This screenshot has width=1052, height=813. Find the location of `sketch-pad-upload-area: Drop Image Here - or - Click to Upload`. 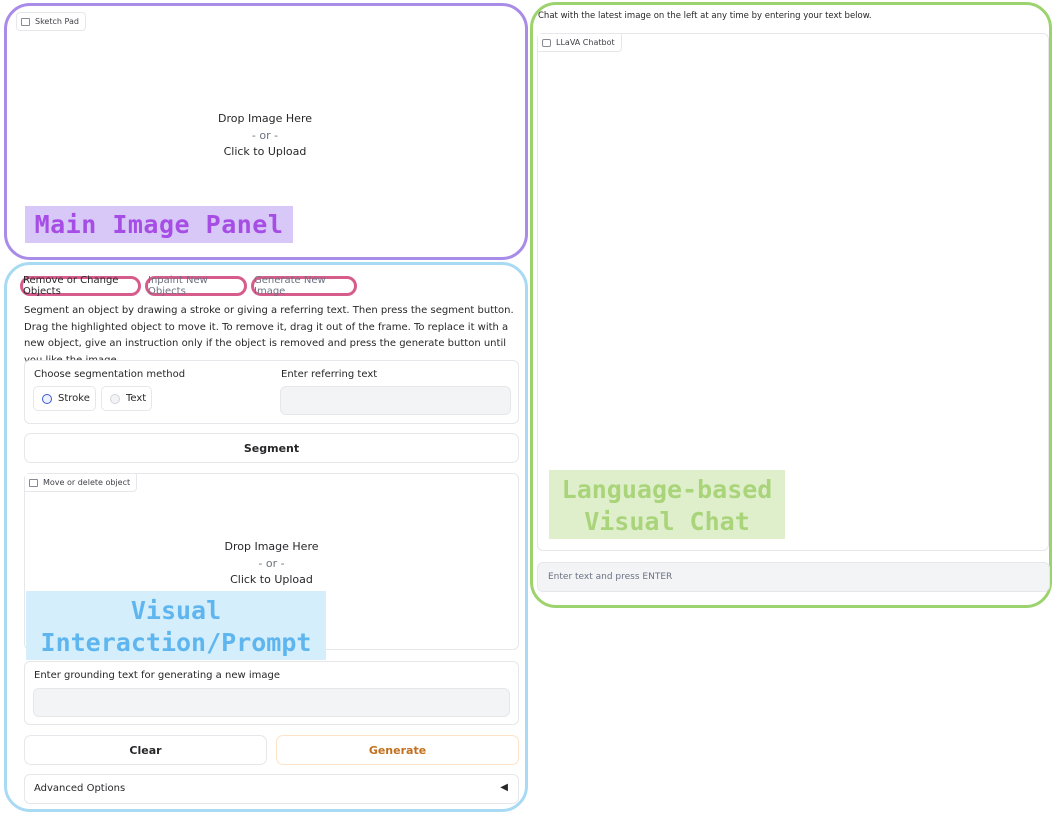

sketch-pad-upload-area: Drop Image Here - or - Click to Upload is located at coordinates (265, 136).